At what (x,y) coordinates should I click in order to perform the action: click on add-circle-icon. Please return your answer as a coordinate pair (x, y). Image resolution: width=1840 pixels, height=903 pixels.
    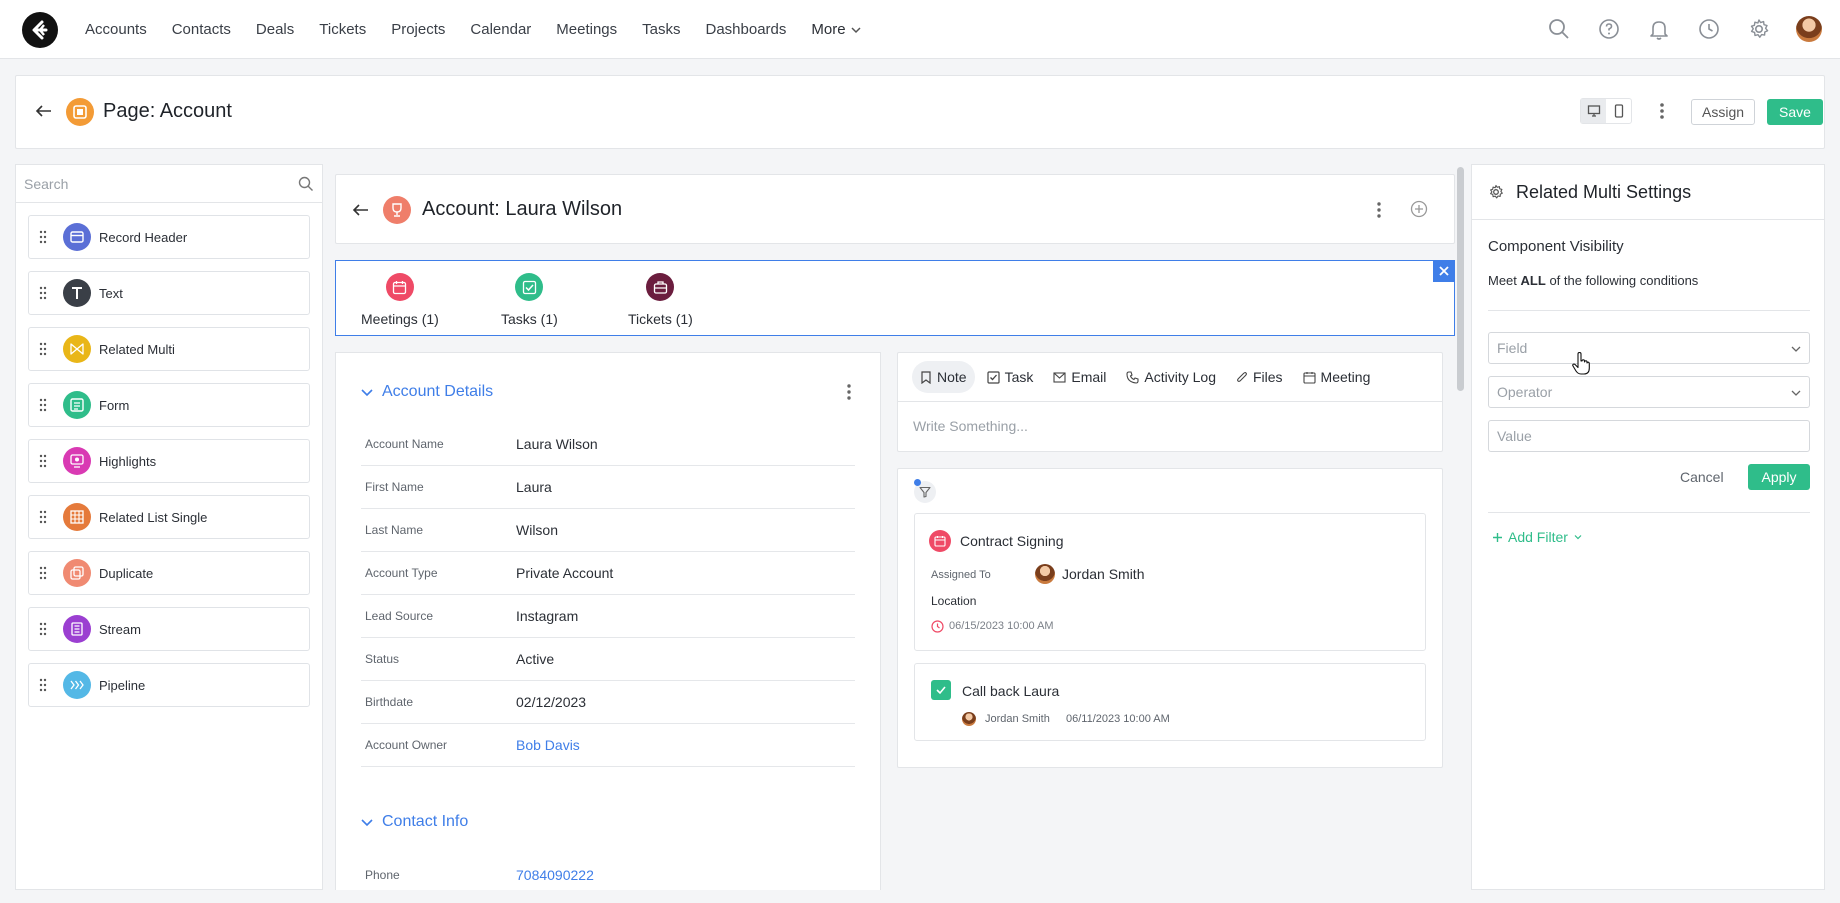
    Looking at the image, I should click on (1419, 209).